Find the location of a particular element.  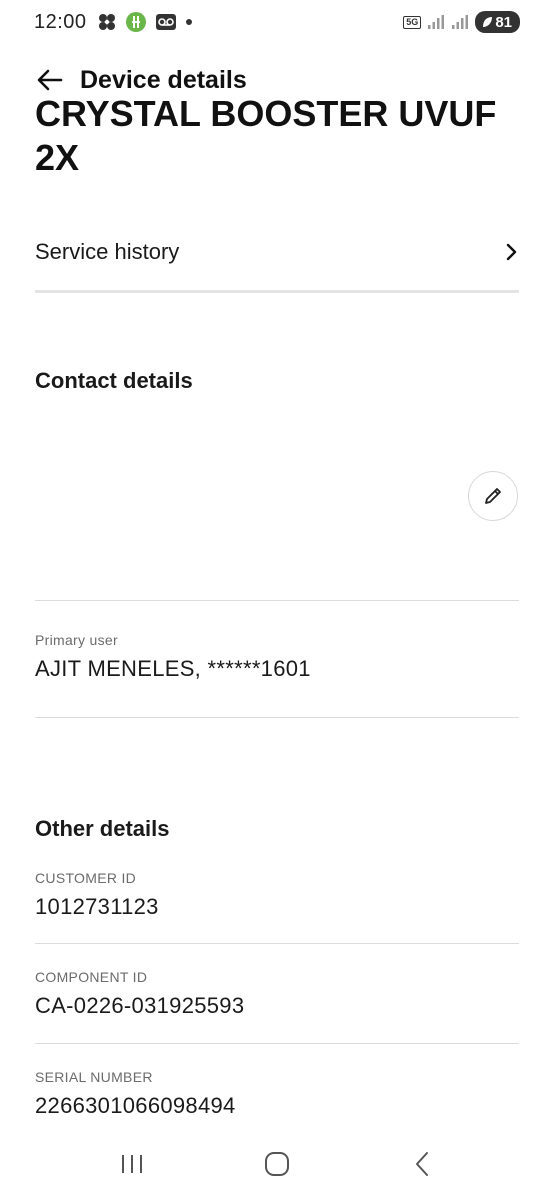

service-history-row: Service history is located at coordinates (277, 252).